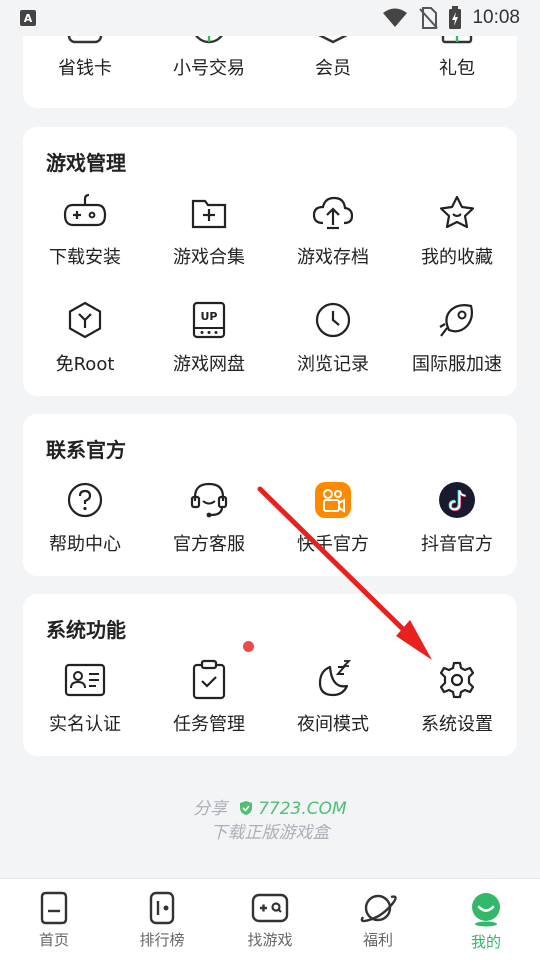 This screenshot has height=960, width=540. I want to click on up-disk-icon: UP, so click(209, 320).